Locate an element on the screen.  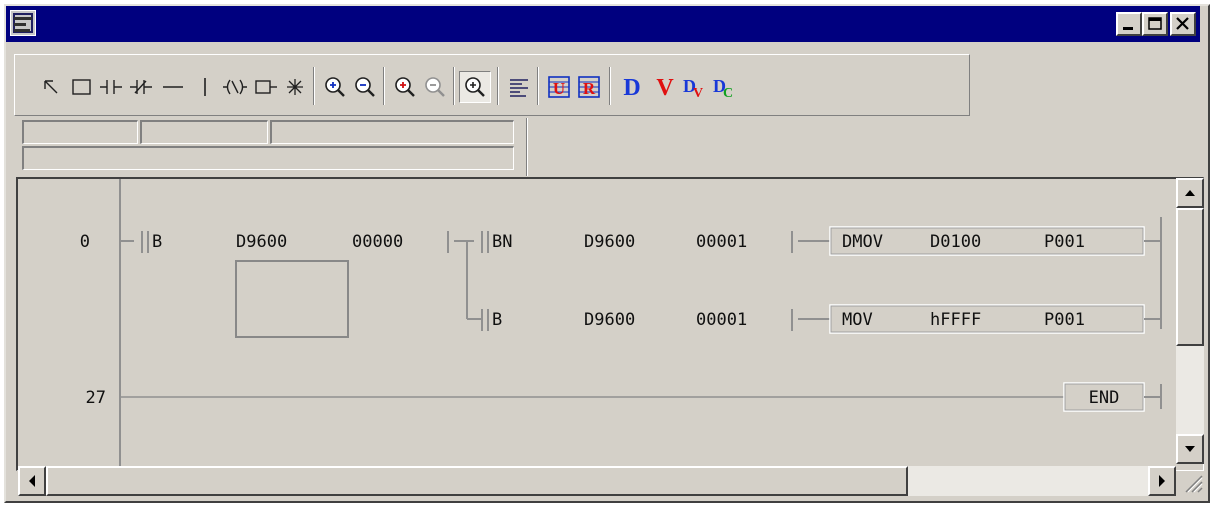
maximize-button is located at coordinates (1155, 24).